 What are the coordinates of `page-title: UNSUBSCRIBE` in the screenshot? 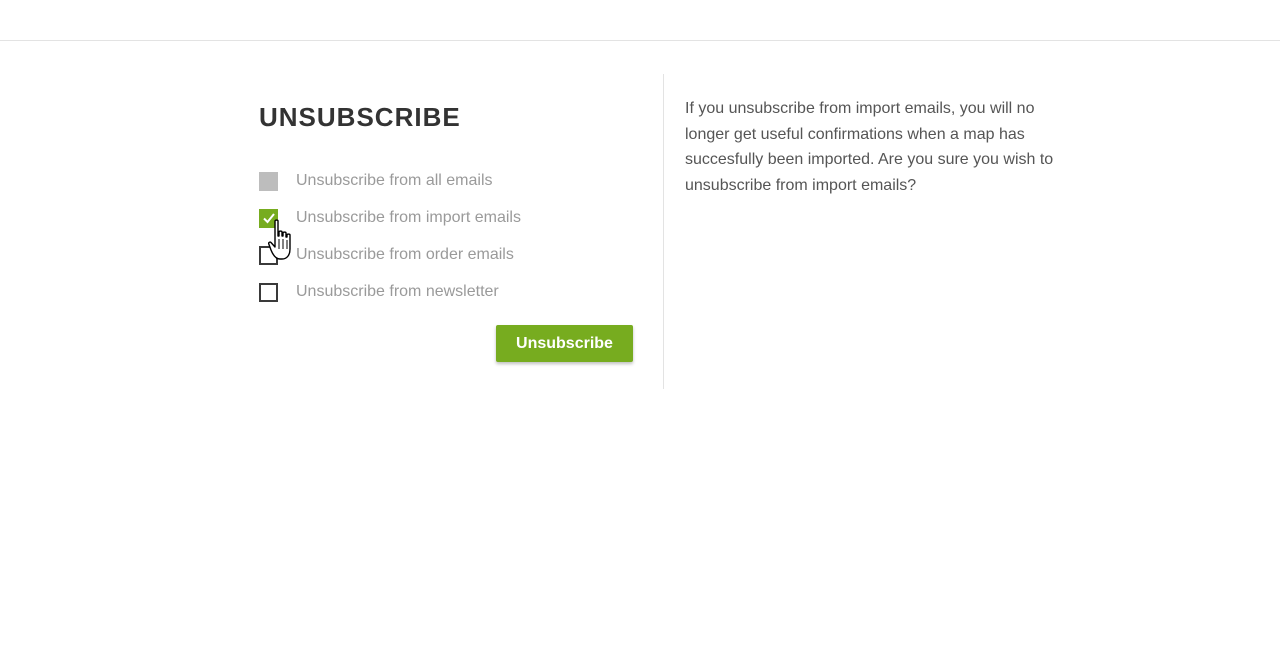 It's located at (360, 117).